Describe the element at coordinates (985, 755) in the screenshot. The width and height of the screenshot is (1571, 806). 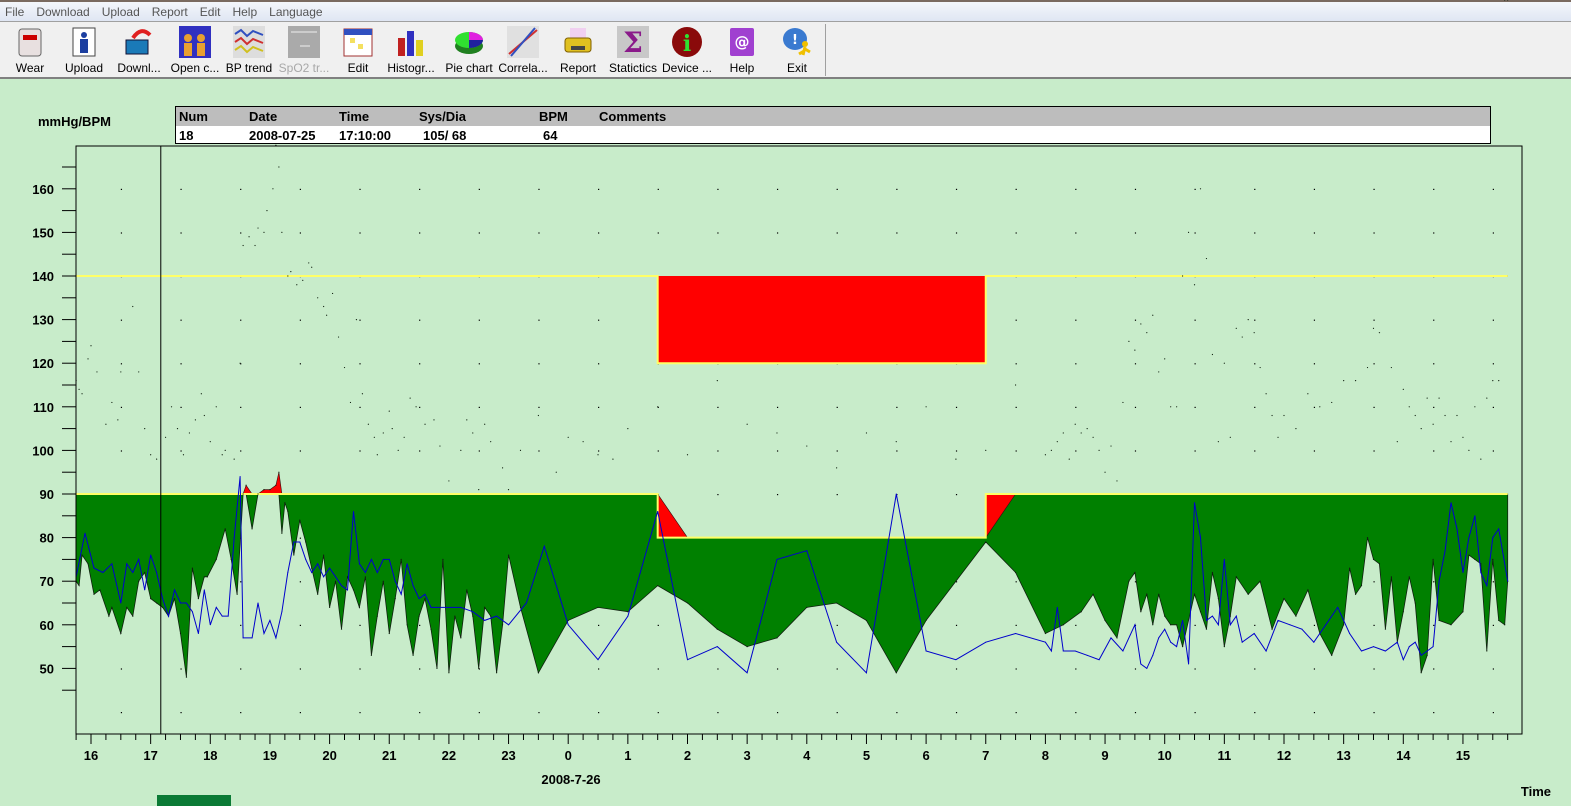
I see `x-tick-label: 7` at that location.